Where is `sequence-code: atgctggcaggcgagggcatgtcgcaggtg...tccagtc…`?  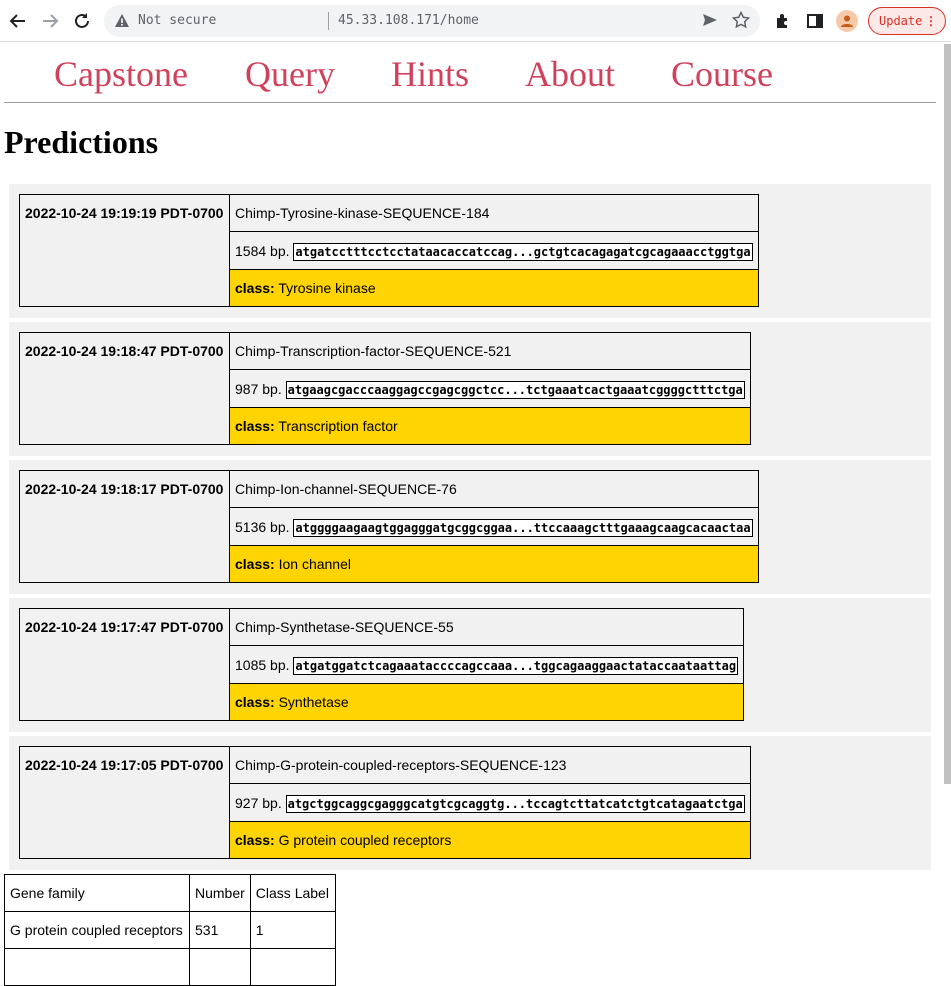
sequence-code: atgctggcaggcgagggcatgtcgcaggtg...tccagtc… is located at coordinates (515, 803).